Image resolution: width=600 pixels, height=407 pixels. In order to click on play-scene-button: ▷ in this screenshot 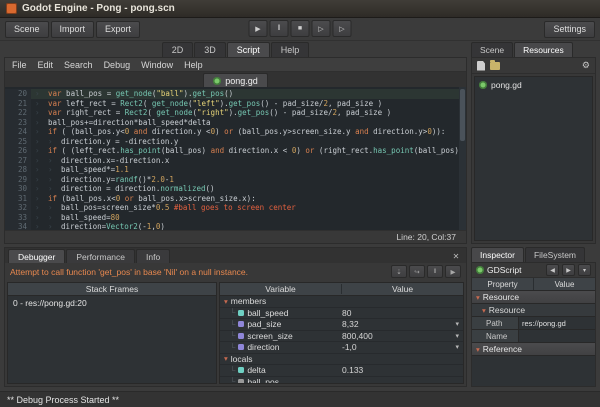, I will do `click(321, 28)`.